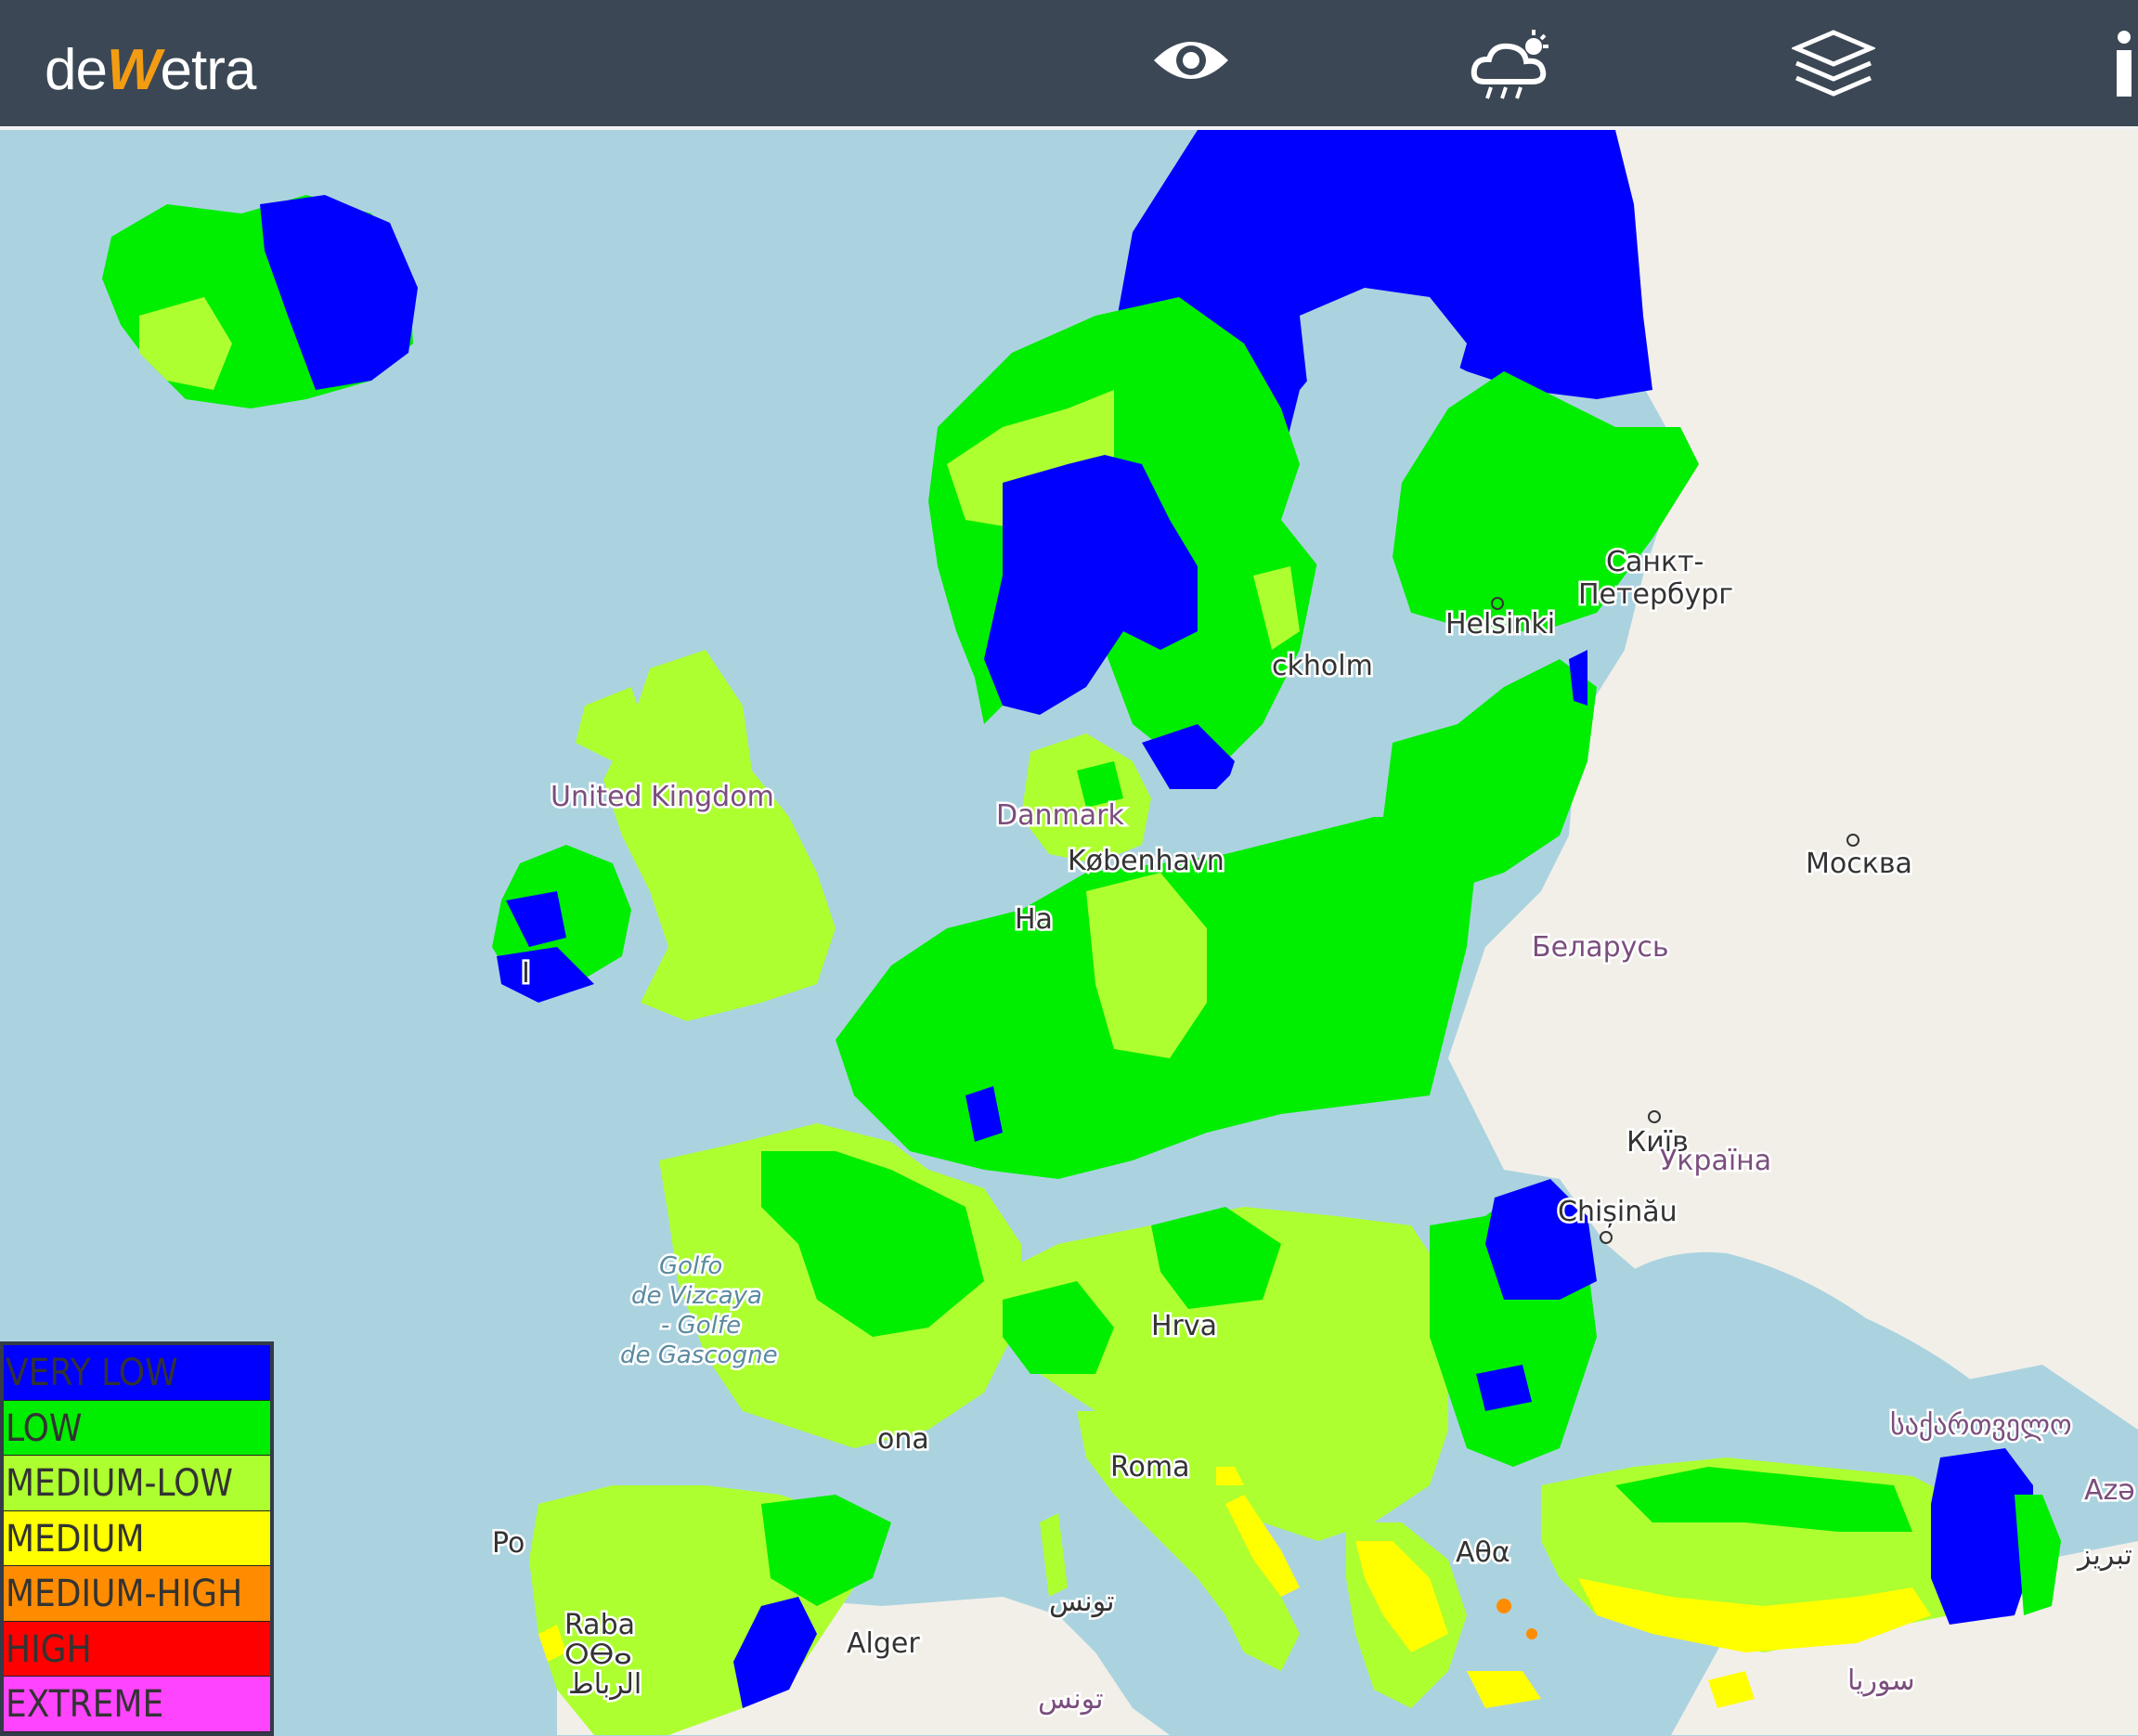 This screenshot has height=1736, width=2138. What do you see at coordinates (2122, 65) in the screenshot?
I see `info-icon` at bounding box center [2122, 65].